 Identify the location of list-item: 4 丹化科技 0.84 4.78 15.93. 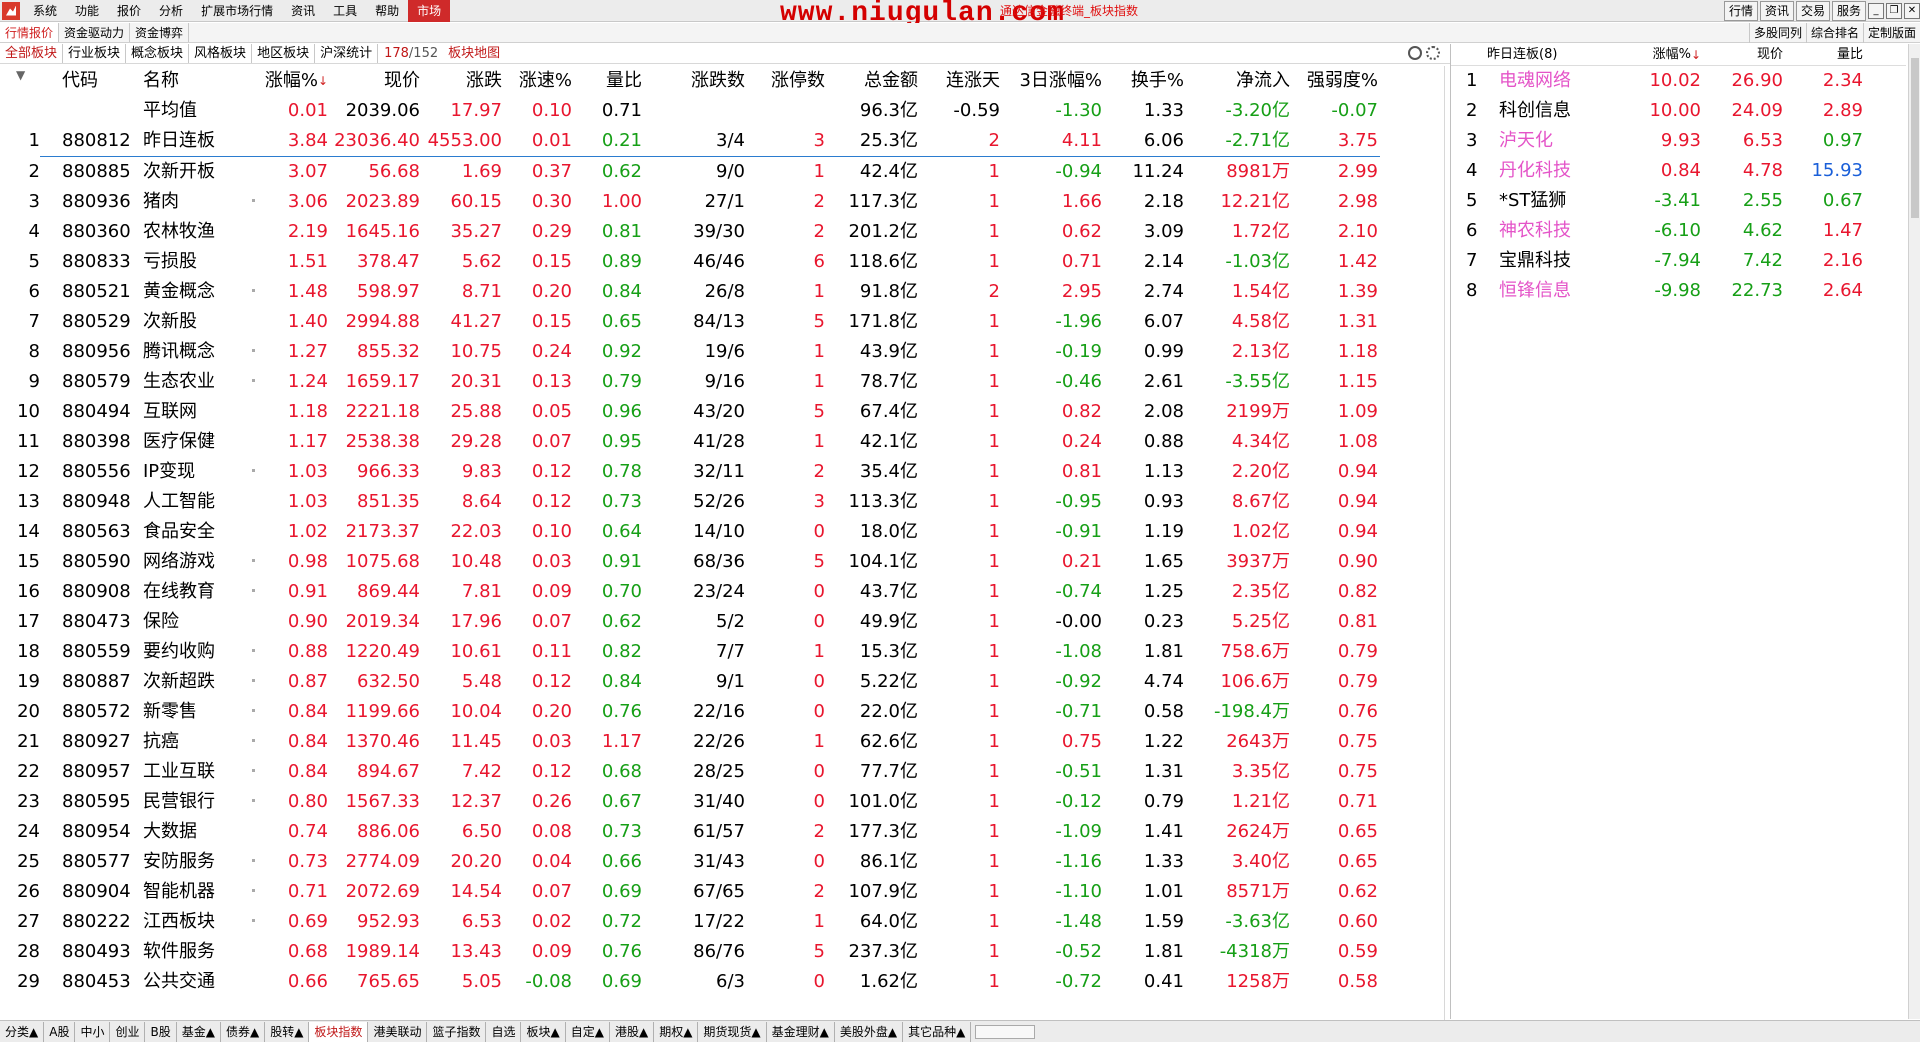
(1678, 171).